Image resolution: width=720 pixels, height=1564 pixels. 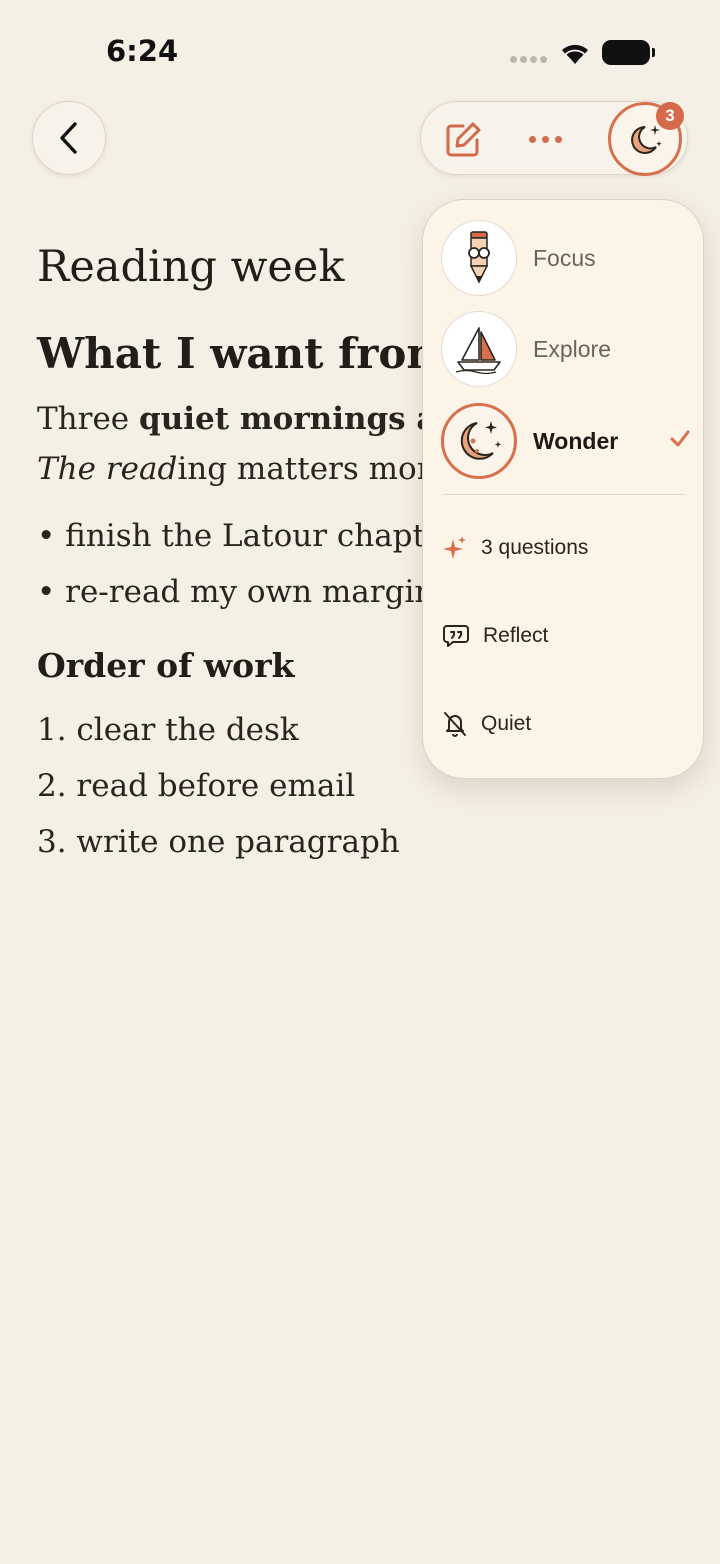 What do you see at coordinates (575, 54) in the screenshot?
I see `wifi-icon` at bounding box center [575, 54].